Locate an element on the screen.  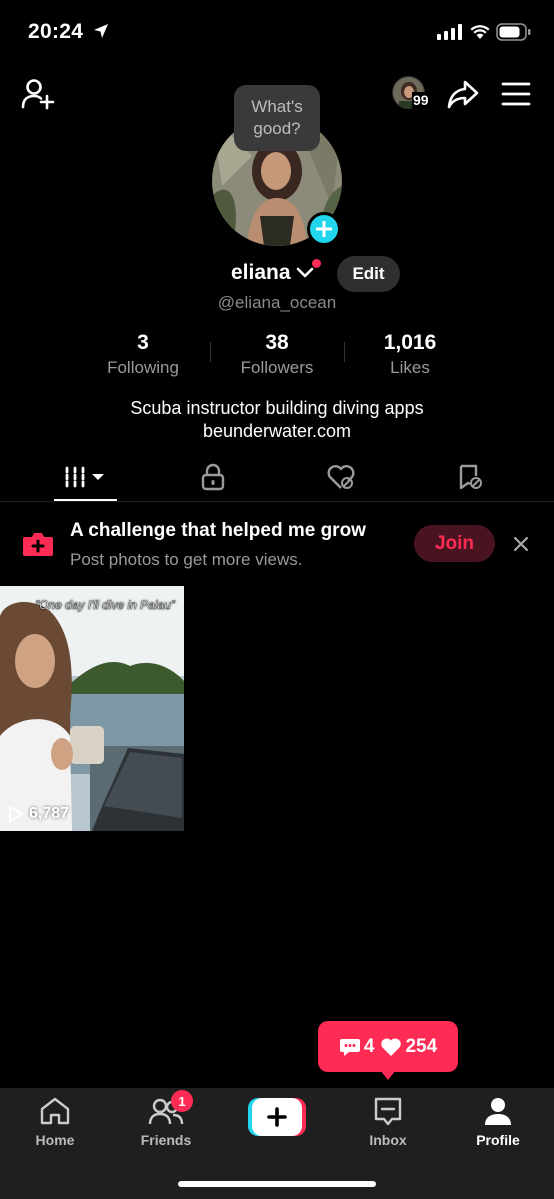
tab-reposts is located at coordinates (341, 477).